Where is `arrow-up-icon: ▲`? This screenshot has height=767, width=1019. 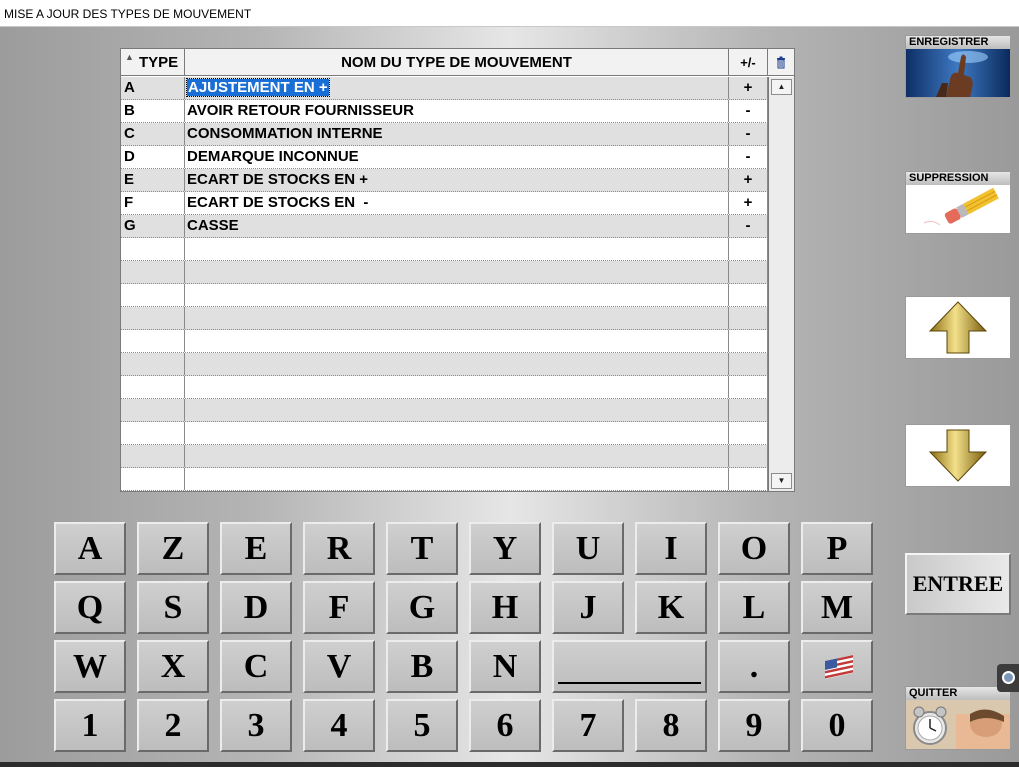
arrow-up-icon: ▲ is located at coordinates (781, 87).